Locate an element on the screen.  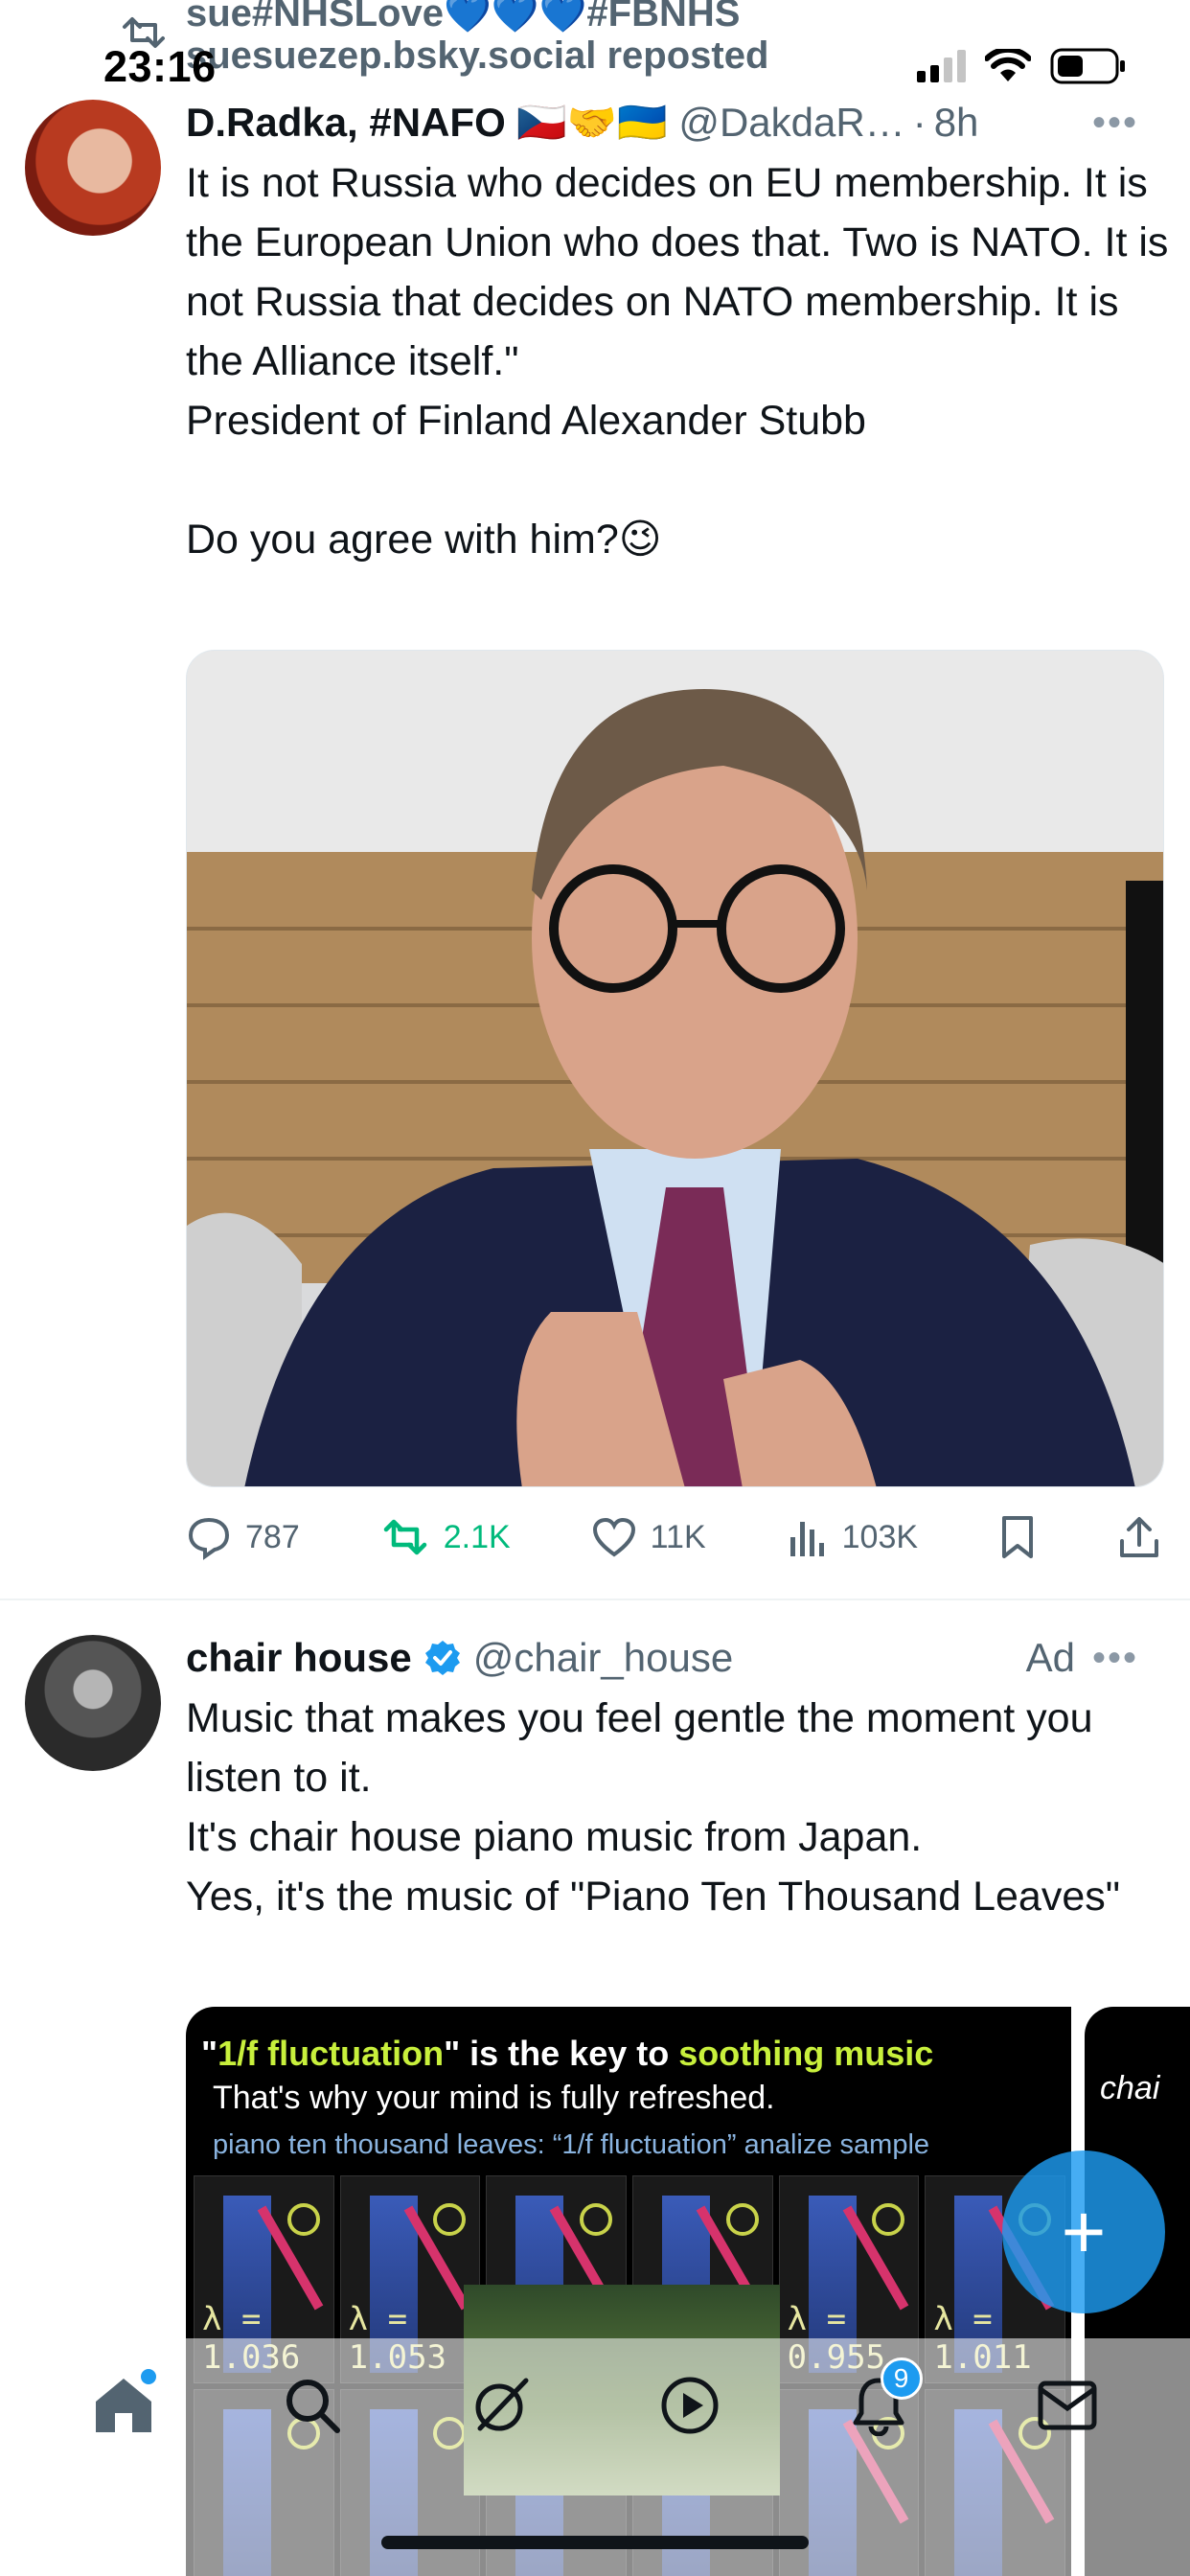
like-button: 11K is located at coordinates (649, 1537).